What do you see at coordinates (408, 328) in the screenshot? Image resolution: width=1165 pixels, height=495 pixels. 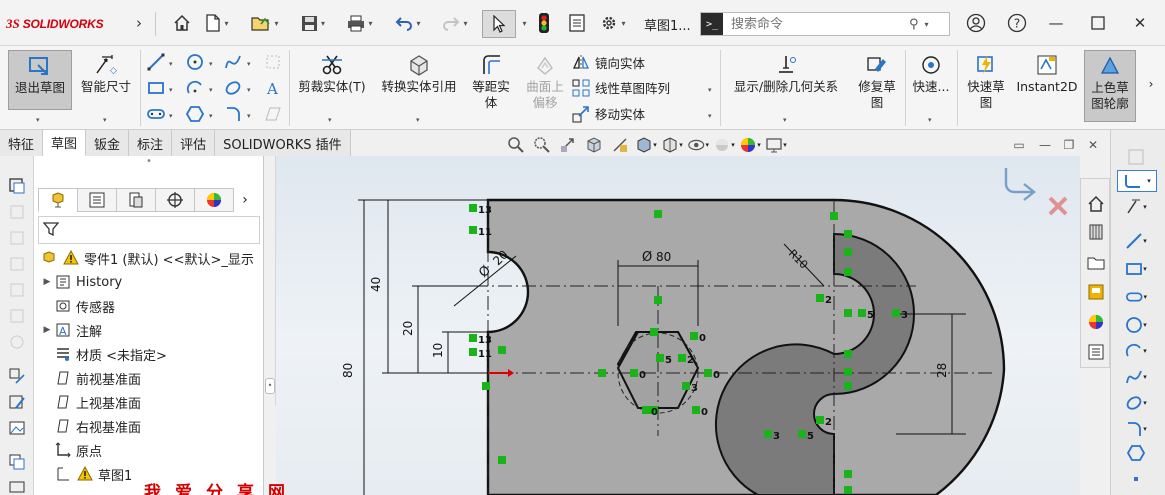 I see `dimension-20-text: 20` at bounding box center [408, 328].